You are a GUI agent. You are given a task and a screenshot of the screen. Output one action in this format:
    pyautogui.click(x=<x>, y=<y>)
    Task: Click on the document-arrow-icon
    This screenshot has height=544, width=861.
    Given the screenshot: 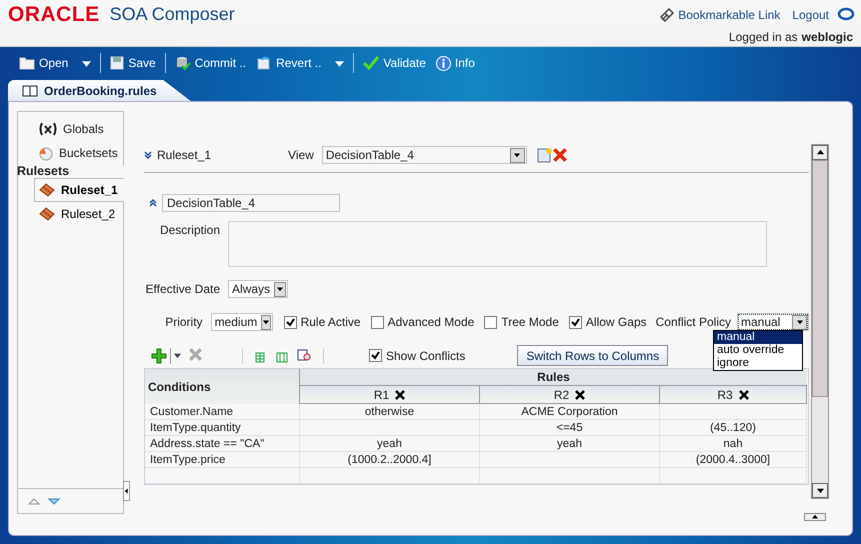 What is the action you would take?
    pyautogui.click(x=264, y=63)
    